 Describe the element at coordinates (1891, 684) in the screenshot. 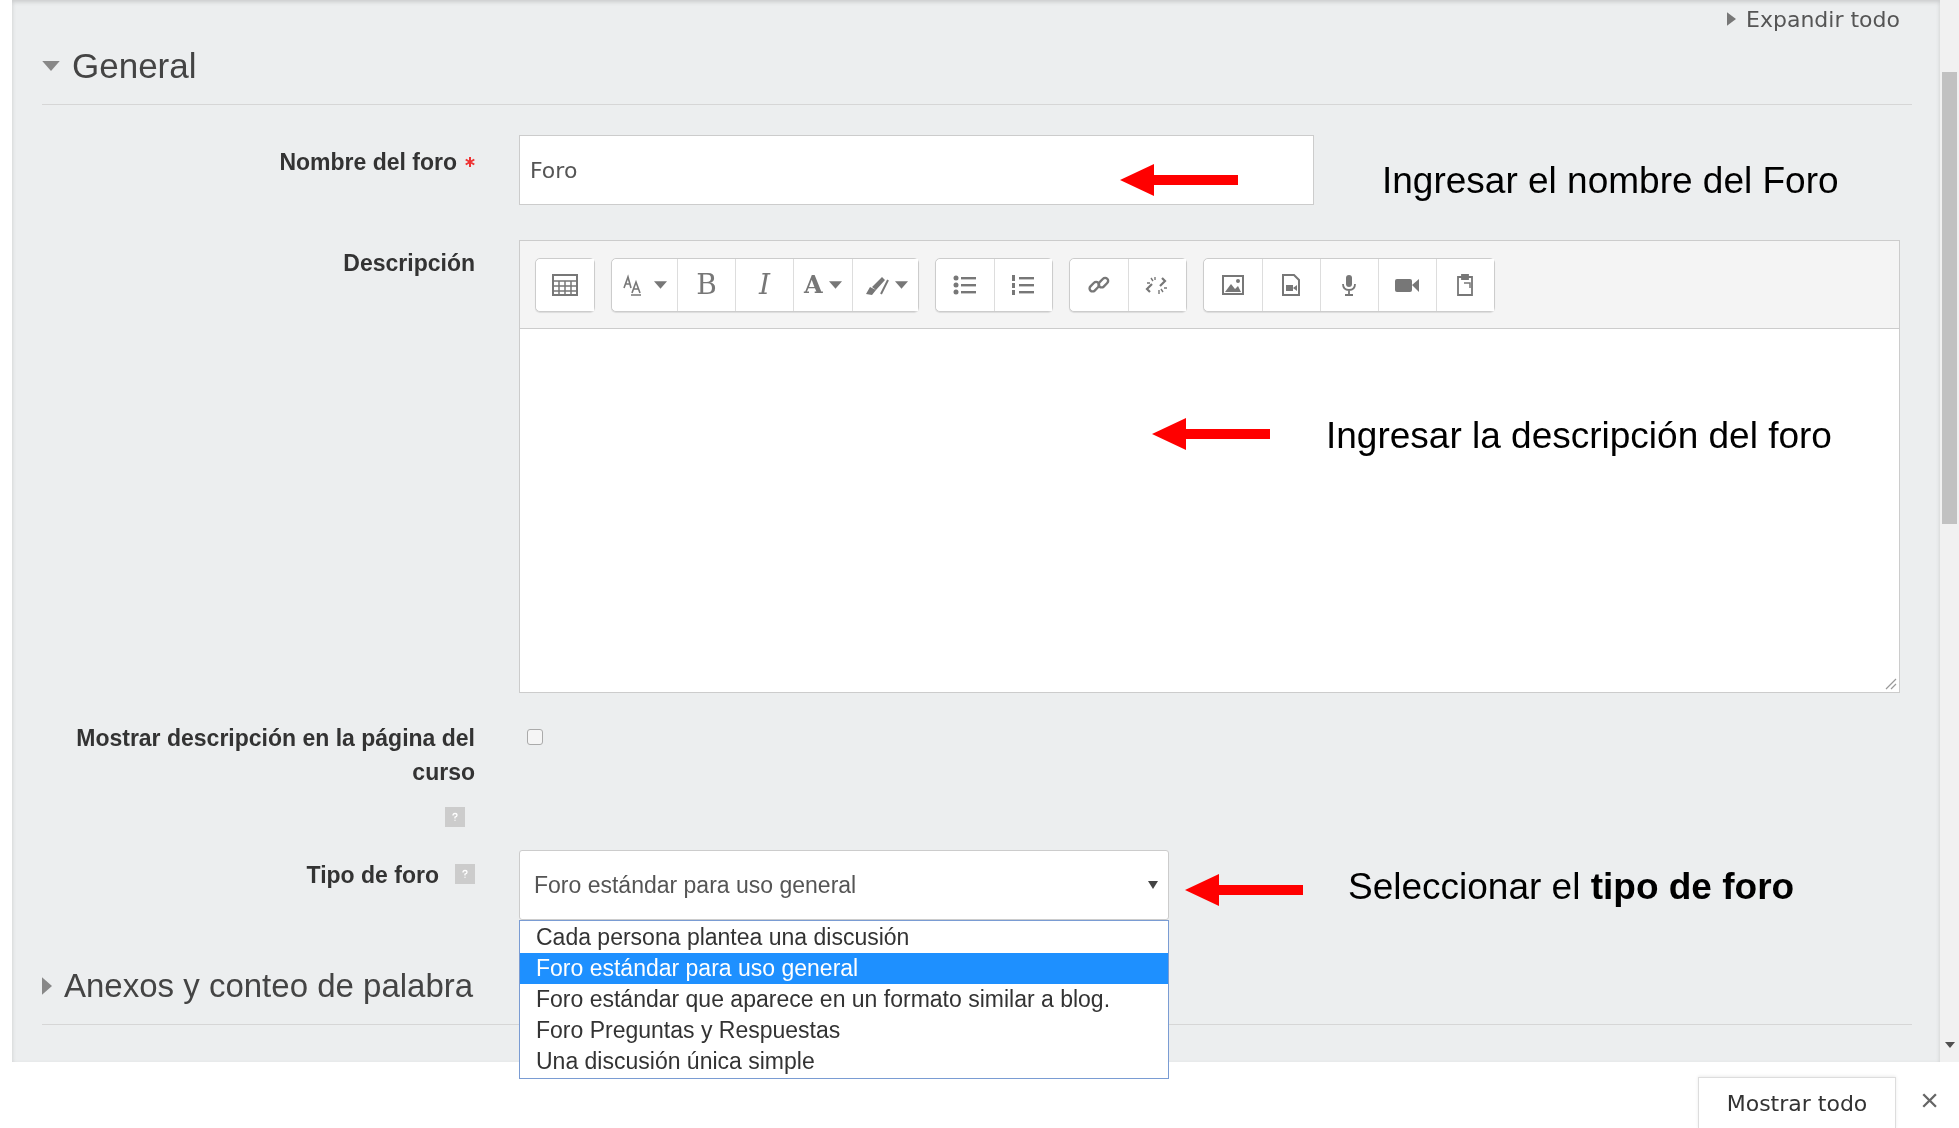

I see `resize-handle-icon` at that location.